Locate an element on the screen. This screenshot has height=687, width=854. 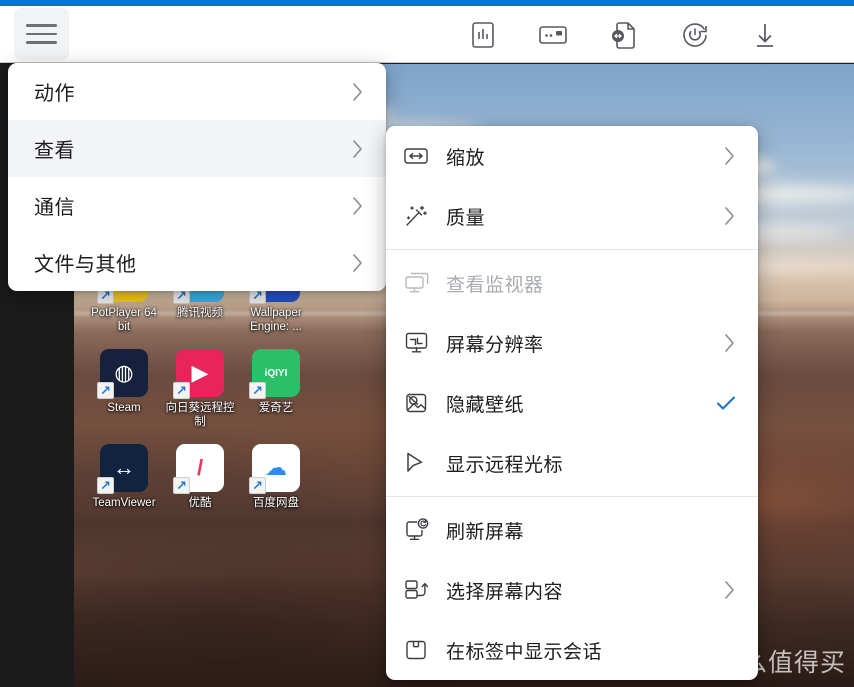
restart-power-icon is located at coordinates (695, 35).